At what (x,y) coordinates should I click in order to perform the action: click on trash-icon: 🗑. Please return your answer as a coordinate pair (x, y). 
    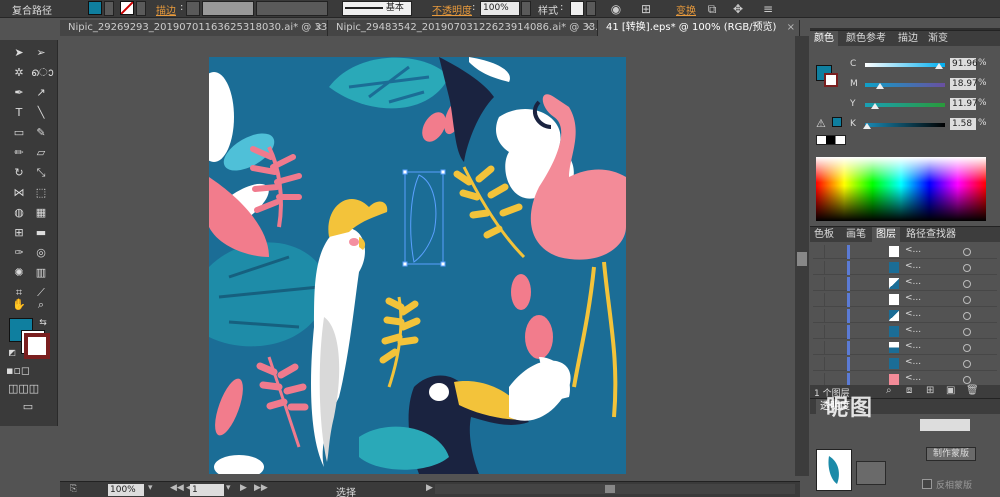
    Looking at the image, I should click on (972, 390).